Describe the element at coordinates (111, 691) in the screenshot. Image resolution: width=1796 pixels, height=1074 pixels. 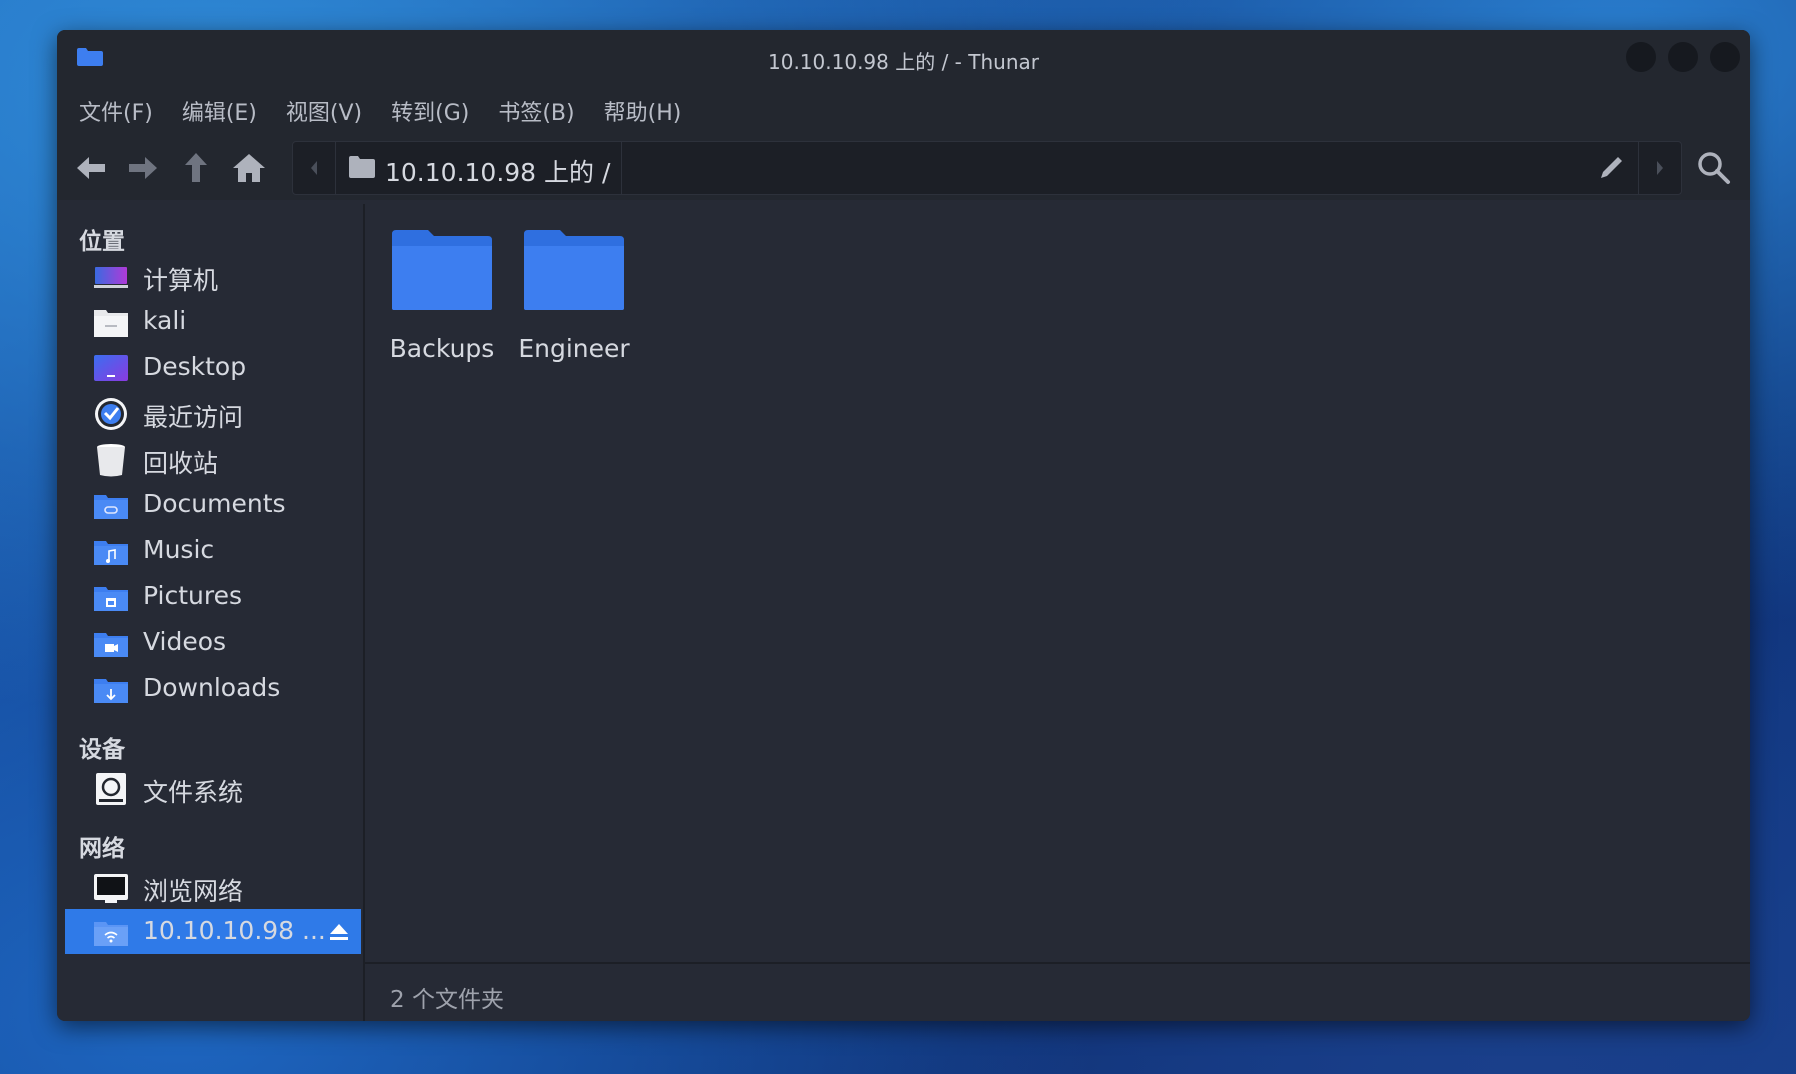
I see `downloads-folder-icon` at that location.